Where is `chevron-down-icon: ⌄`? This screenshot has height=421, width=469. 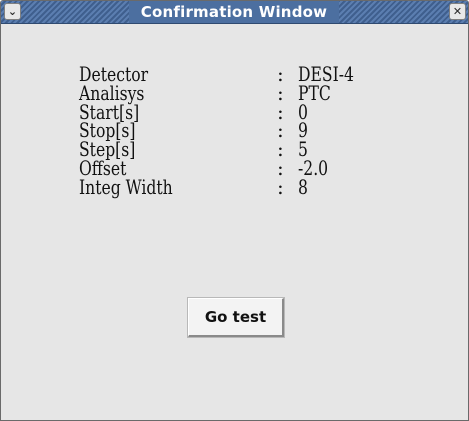
chevron-down-icon: ⌄ is located at coordinates (12, 11).